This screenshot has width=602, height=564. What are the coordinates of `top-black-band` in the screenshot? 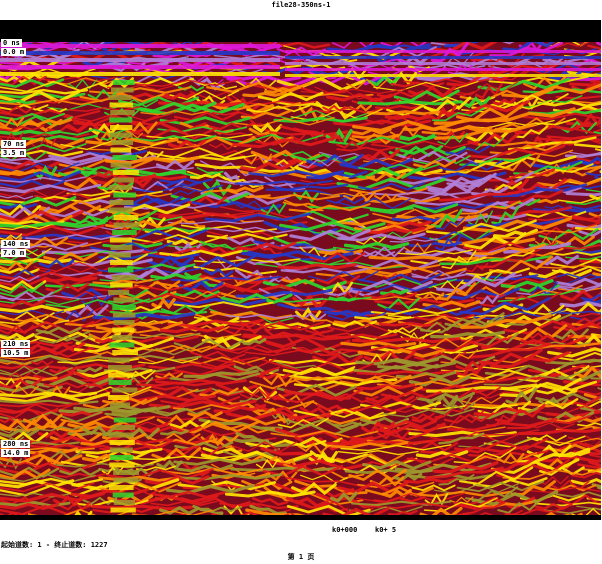 It's located at (300, 31).